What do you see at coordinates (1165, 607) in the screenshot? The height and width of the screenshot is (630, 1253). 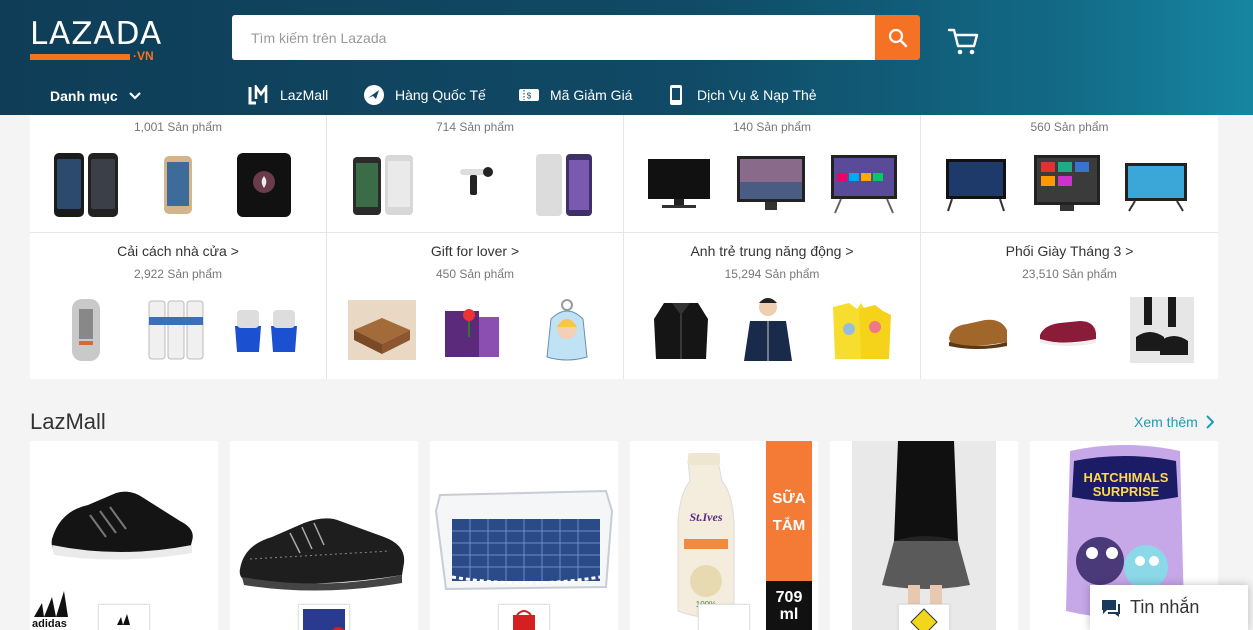 I see `chat-label: Tin nhắn` at bounding box center [1165, 607].